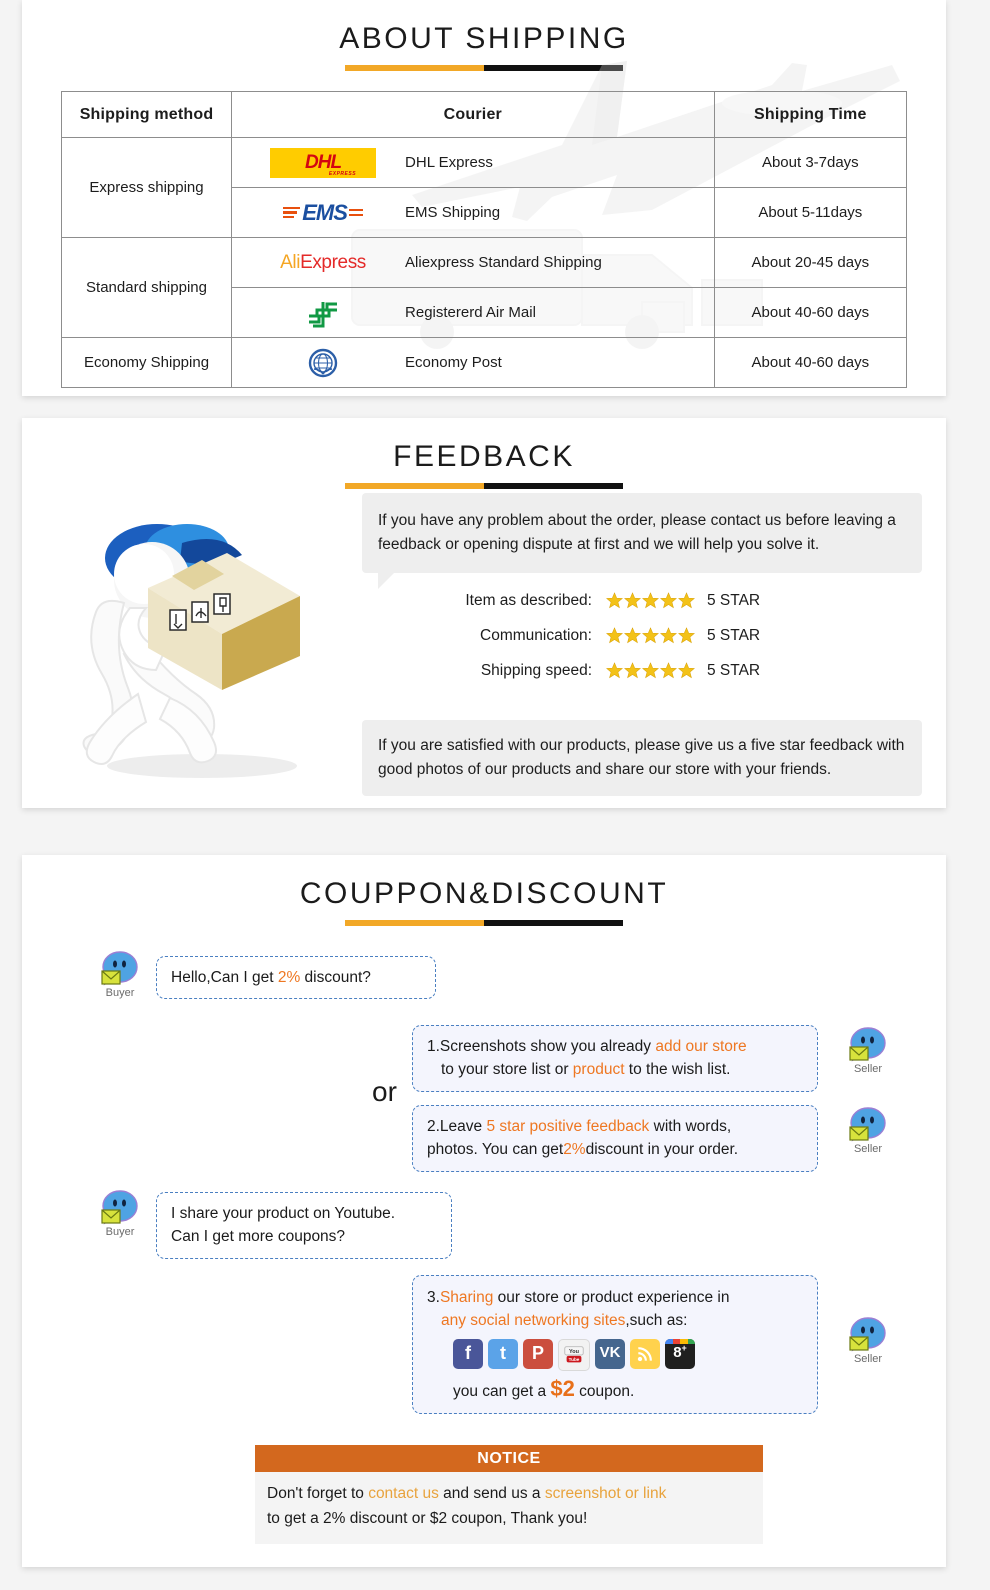 This screenshot has height=1590, width=990. What do you see at coordinates (611, 1297) in the screenshot?
I see `line-text: our store or product experience in` at bounding box center [611, 1297].